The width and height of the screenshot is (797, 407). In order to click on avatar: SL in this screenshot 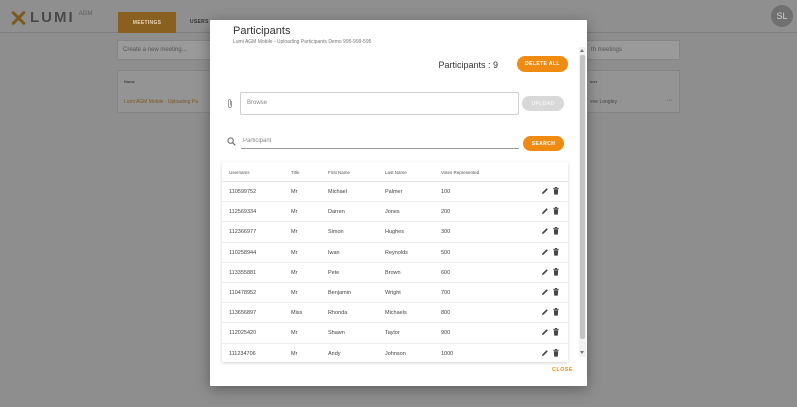, I will do `click(782, 16)`.